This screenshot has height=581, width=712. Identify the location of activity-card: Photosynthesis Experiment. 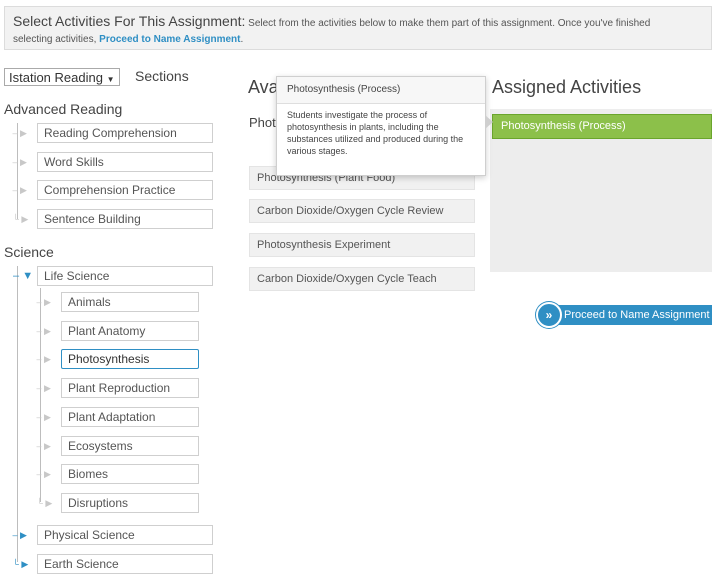
(362, 245).